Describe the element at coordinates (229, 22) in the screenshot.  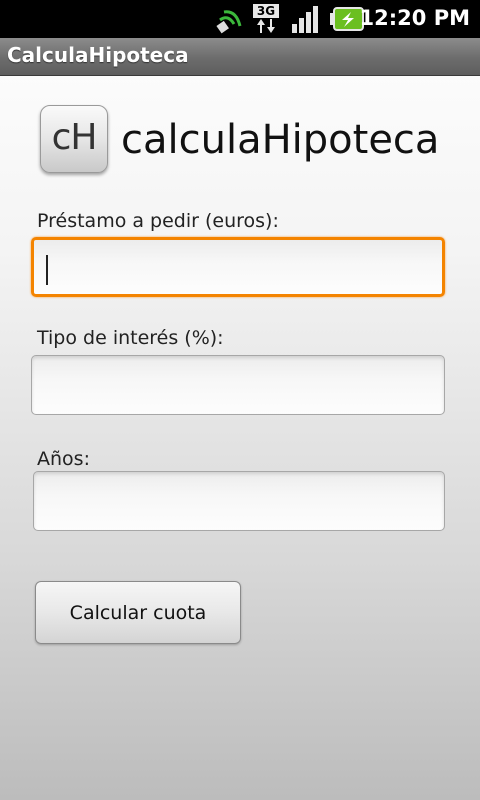
I see `gps-satellite-icon` at that location.